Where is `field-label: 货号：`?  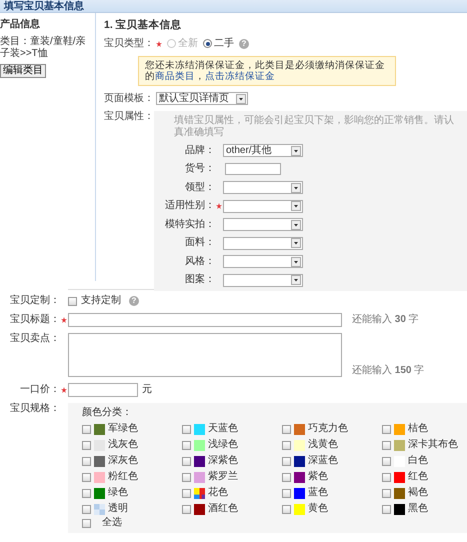
field-label: 货号： is located at coordinates (199, 169).